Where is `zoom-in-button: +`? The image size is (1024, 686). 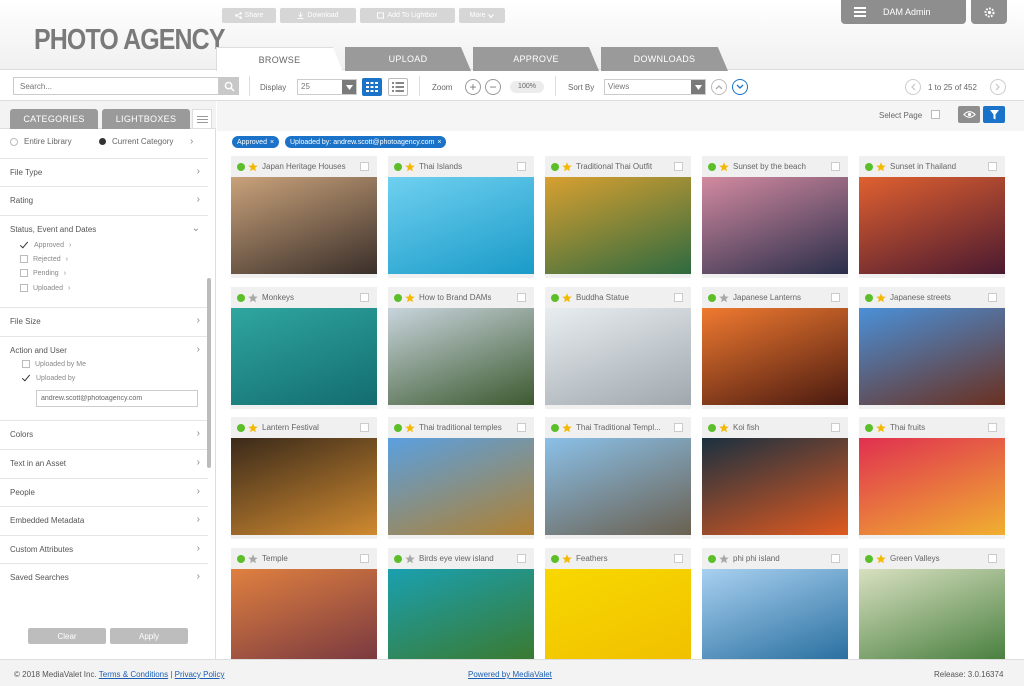
zoom-in-button: + is located at coordinates (473, 87).